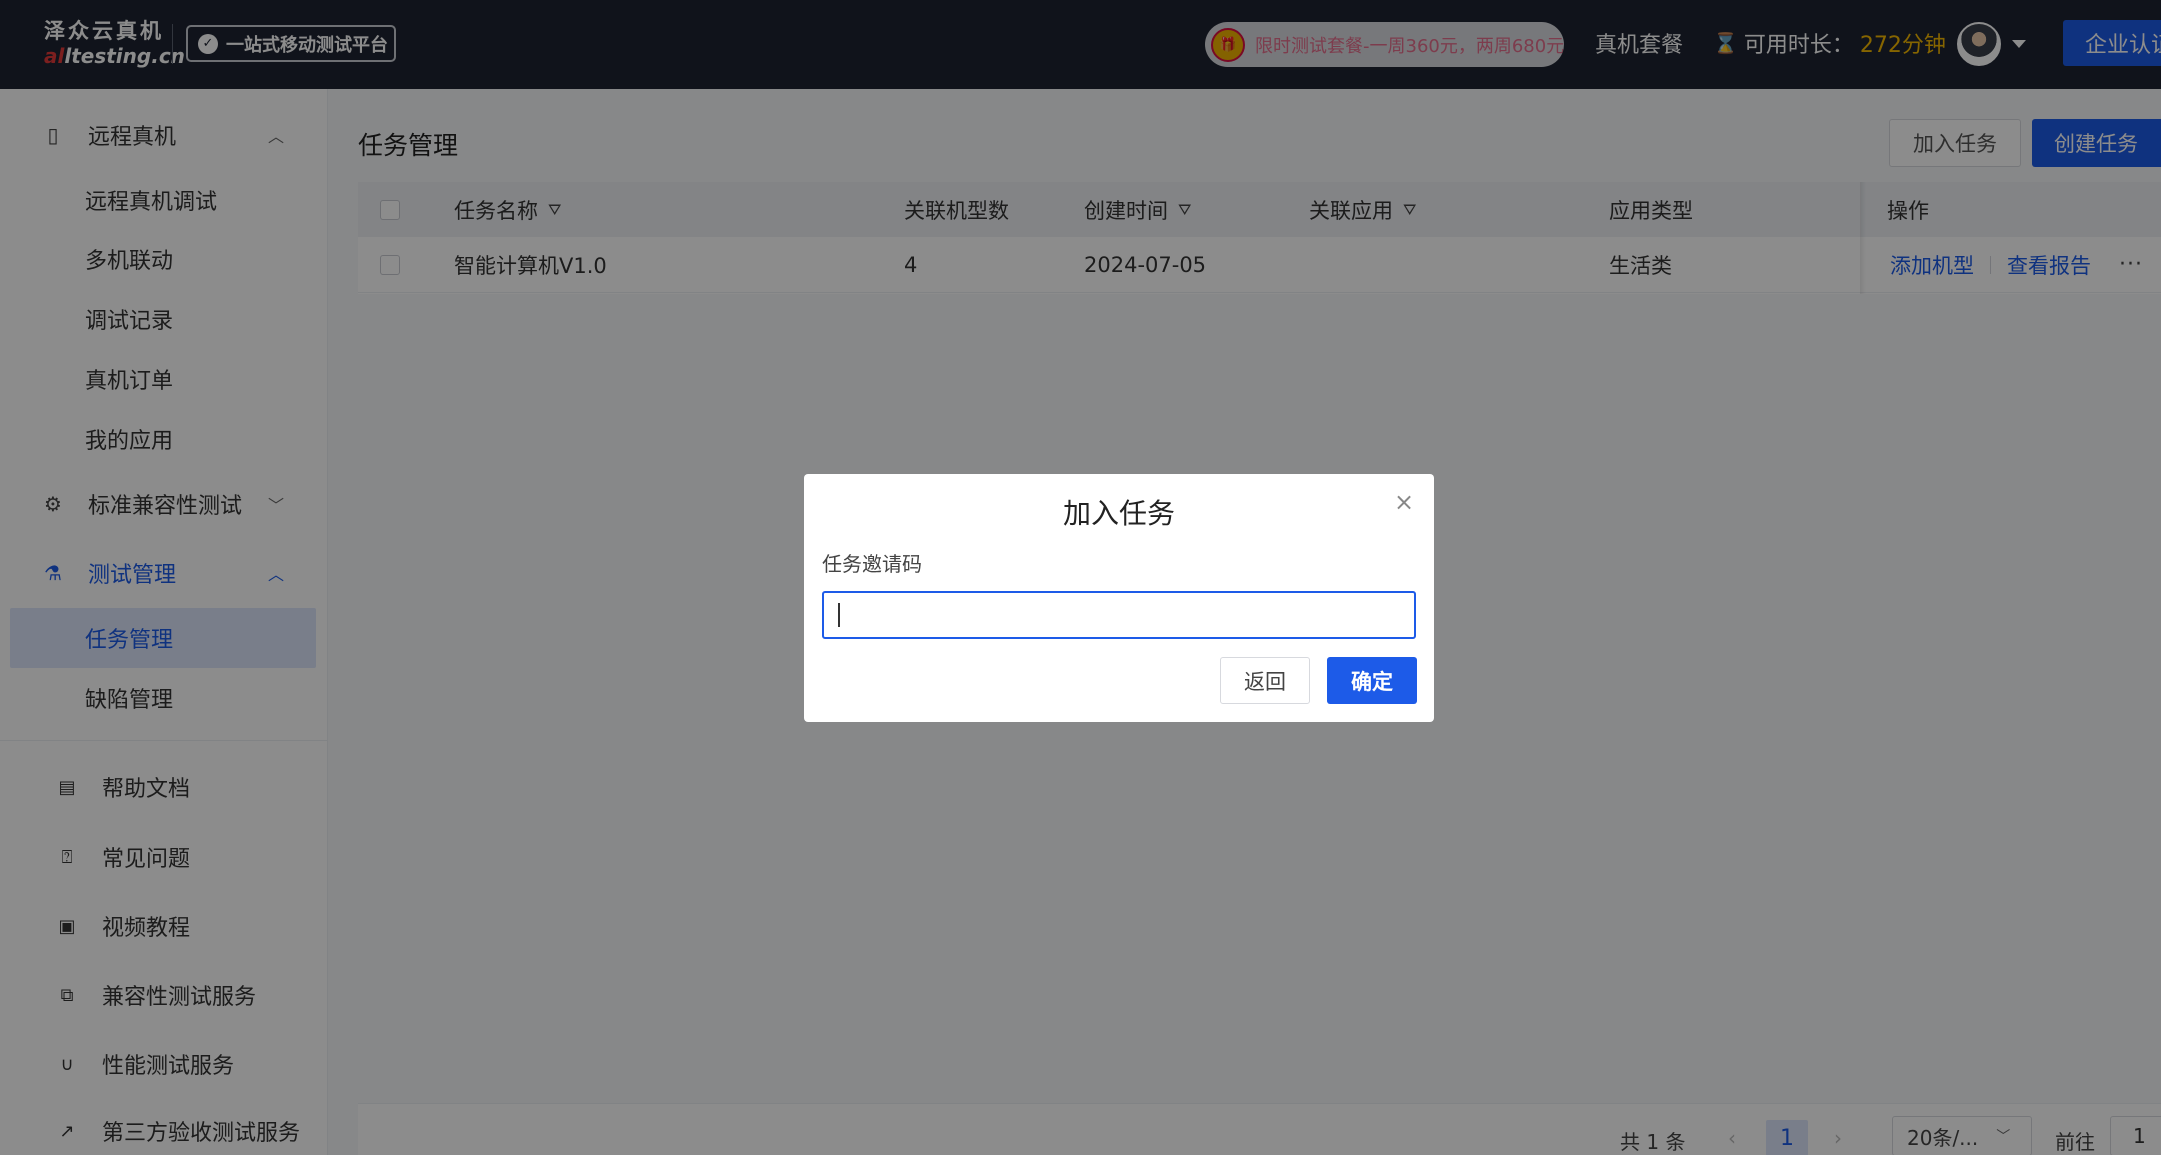 Image resolution: width=2161 pixels, height=1155 pixels. What do you see at coordinates (1372, 680) in the screenshot?
I see `confirm-button: 确定` at bounding box center [1372, 680].